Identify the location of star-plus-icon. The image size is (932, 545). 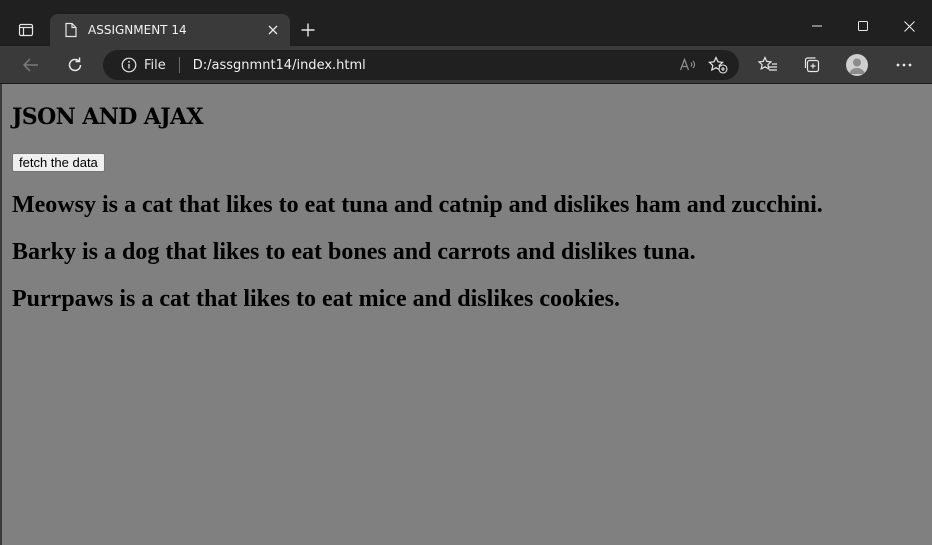
(718, 65).